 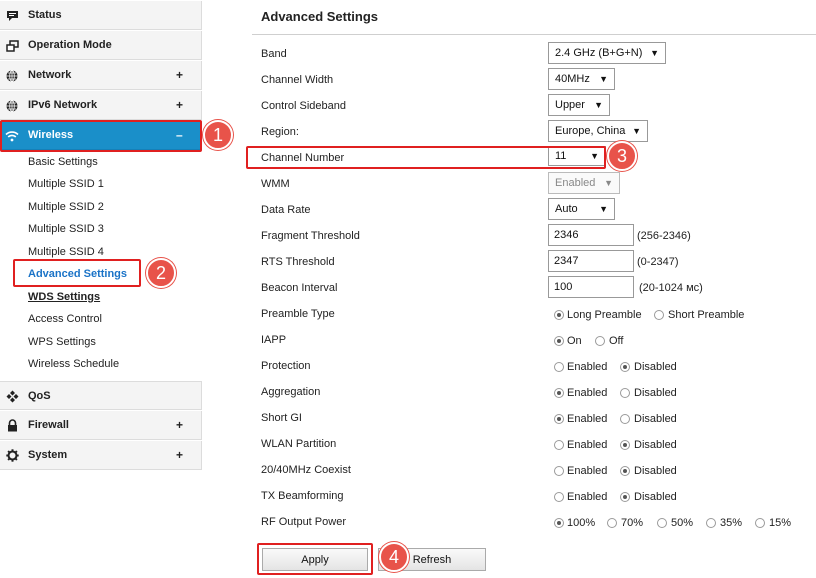 What do you see at coordinates (590, 131) in the screenshot?
I see `region-value: Europe, China` at bounding box center [590, 131].